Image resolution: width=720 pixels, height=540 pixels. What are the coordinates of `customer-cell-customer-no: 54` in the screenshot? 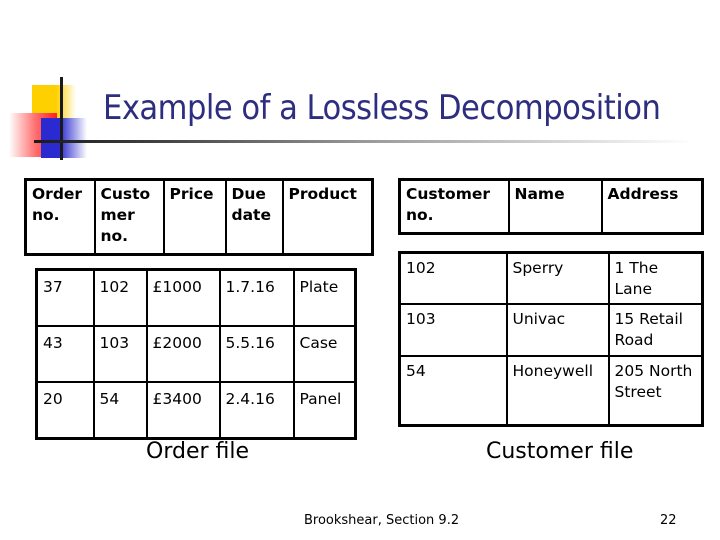 It's located at (453, 391).